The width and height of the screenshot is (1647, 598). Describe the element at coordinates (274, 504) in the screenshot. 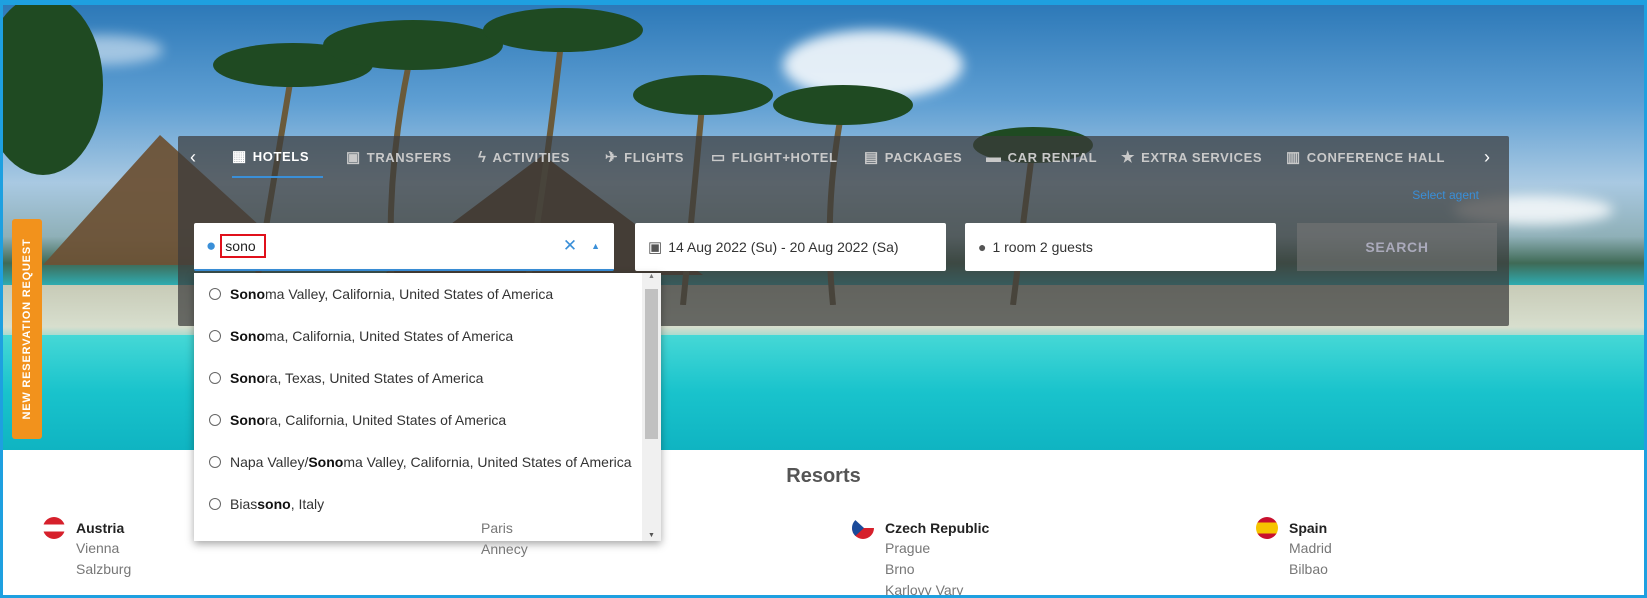

I see `suggestion-match: sono` at that location.